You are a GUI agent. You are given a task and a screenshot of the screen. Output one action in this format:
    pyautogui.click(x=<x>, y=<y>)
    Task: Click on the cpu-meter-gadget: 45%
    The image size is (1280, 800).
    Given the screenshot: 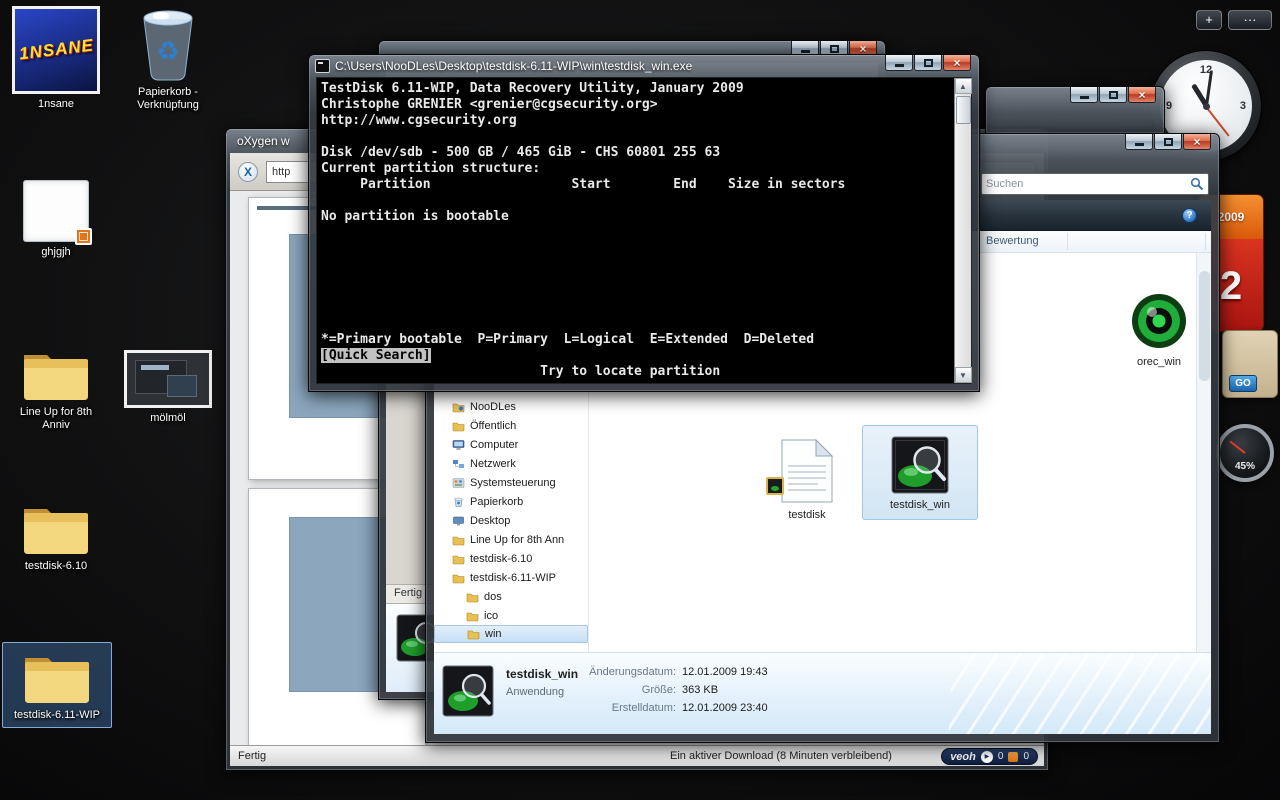 What is the action you would take?
    pyautogui.click(x=1247, y=459)
    